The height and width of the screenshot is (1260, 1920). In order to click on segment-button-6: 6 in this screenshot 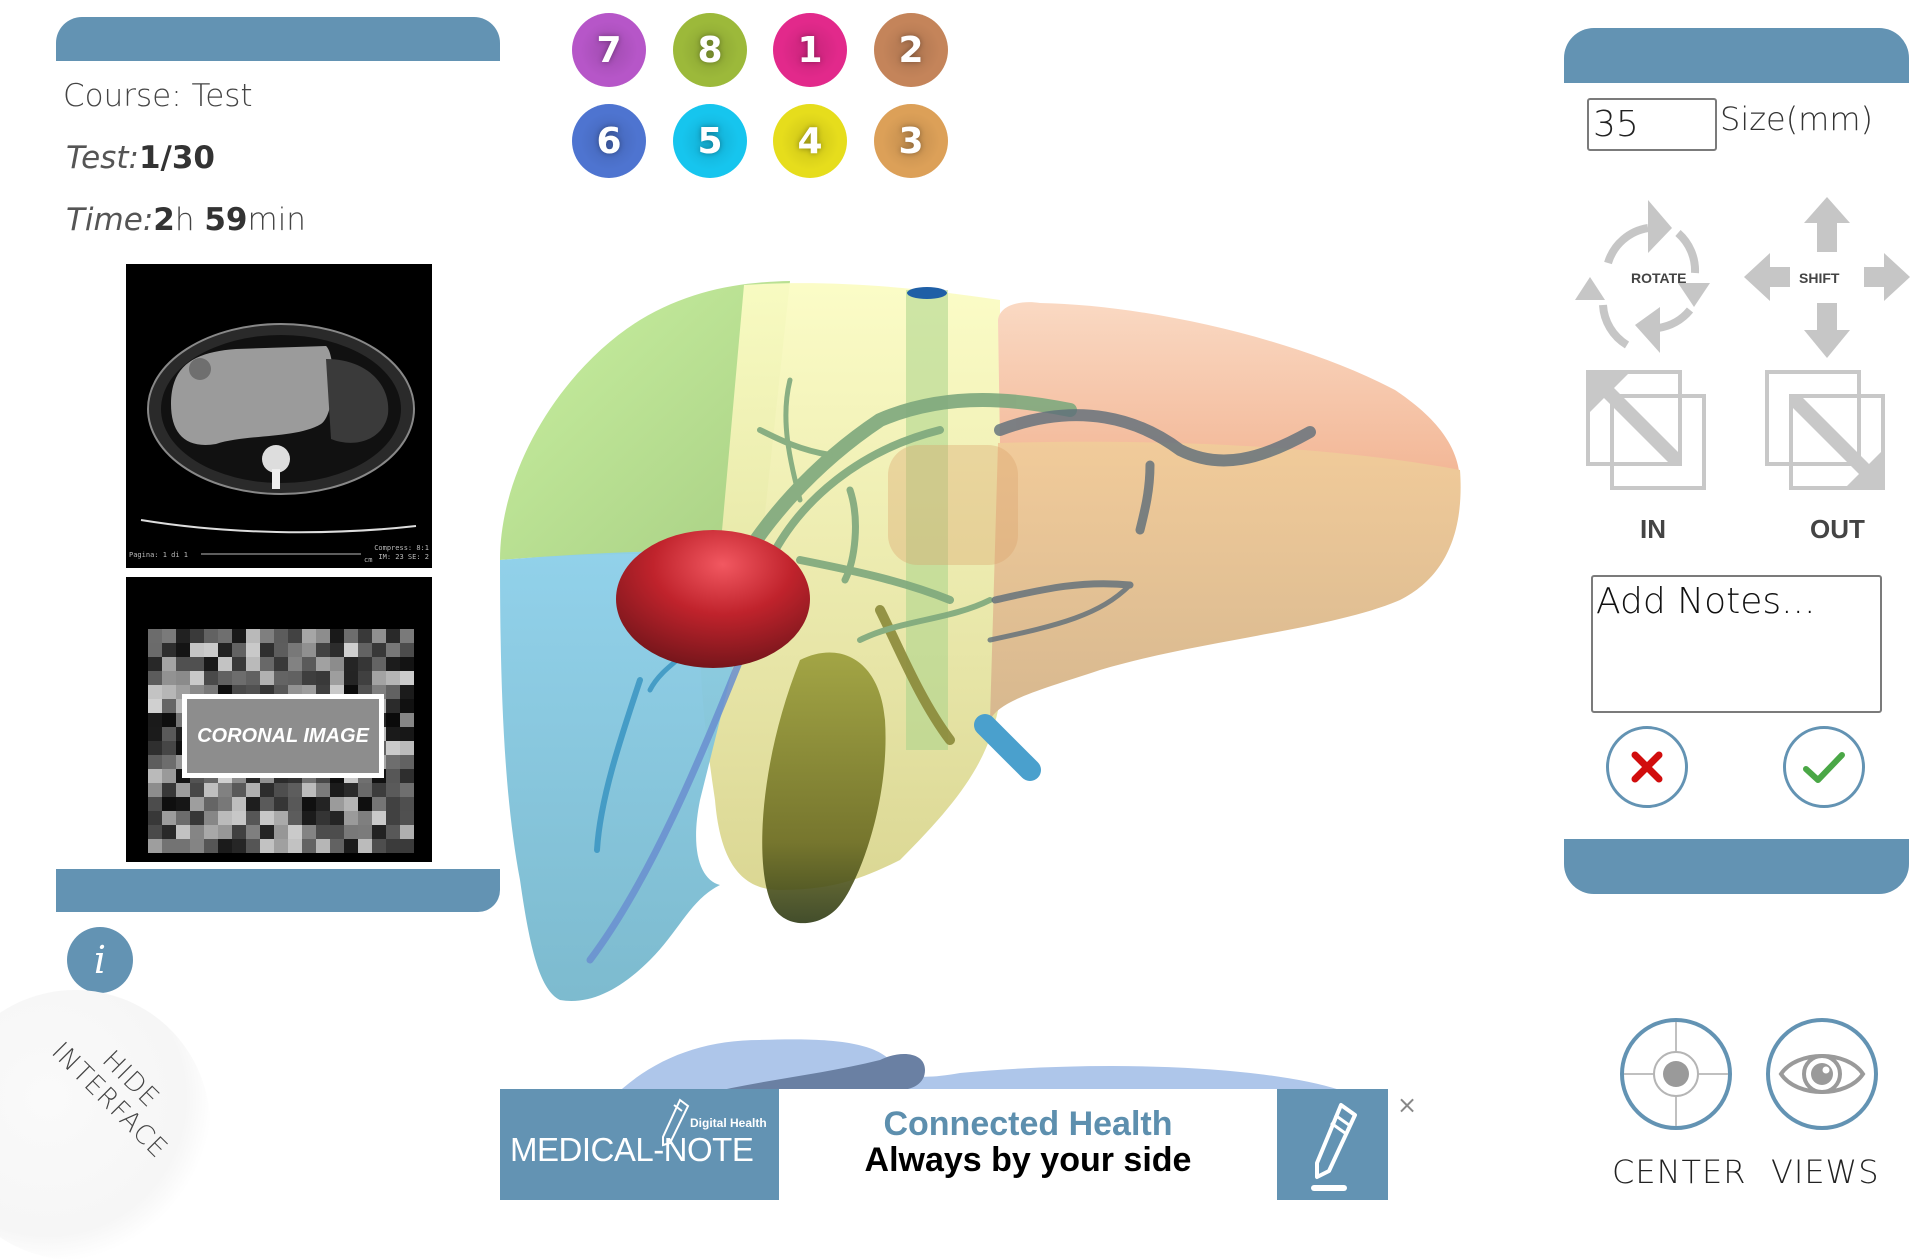, I will do `click(609, 141)`.